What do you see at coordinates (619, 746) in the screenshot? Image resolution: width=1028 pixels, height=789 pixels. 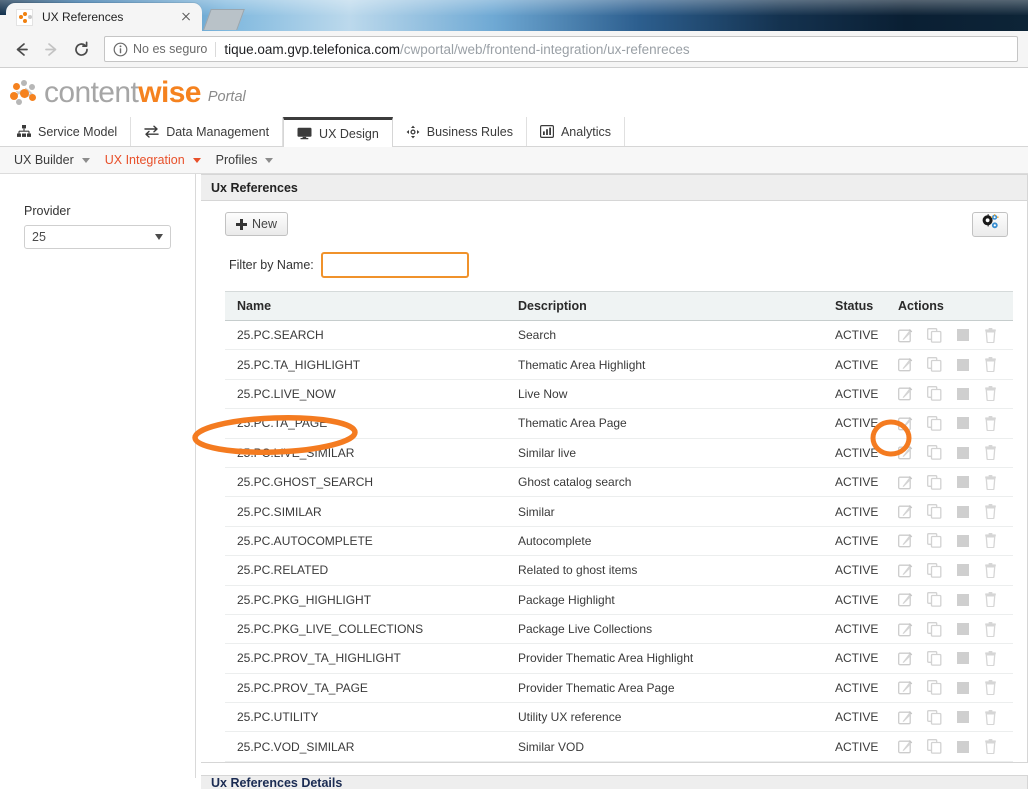 I see `table-row: 25.PC.VOD_SIMILAR Similar VOD ACTIVE` at bounding box center [619, 746].